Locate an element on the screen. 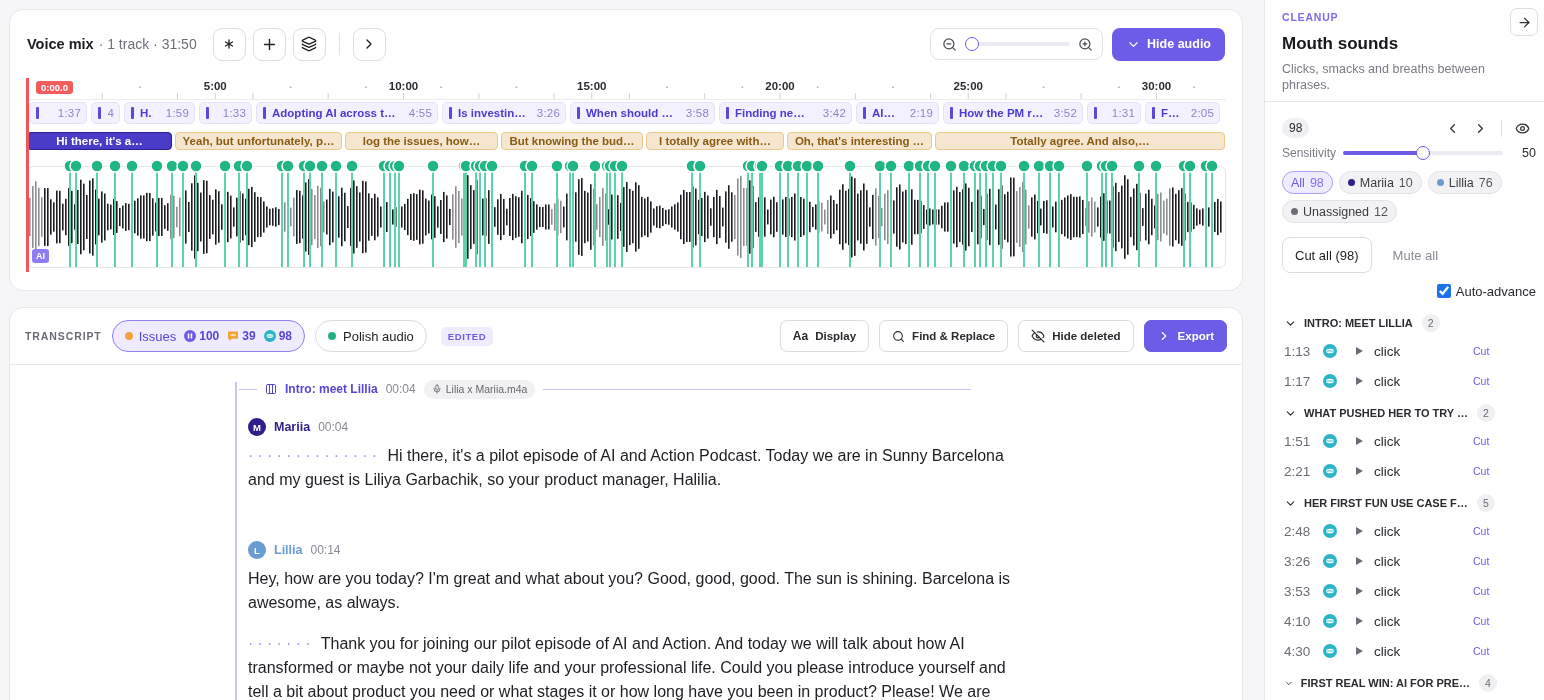 This screenshot has width=1544, height=700. issue-time: 2:48 is located at coordinates (1297, 531).